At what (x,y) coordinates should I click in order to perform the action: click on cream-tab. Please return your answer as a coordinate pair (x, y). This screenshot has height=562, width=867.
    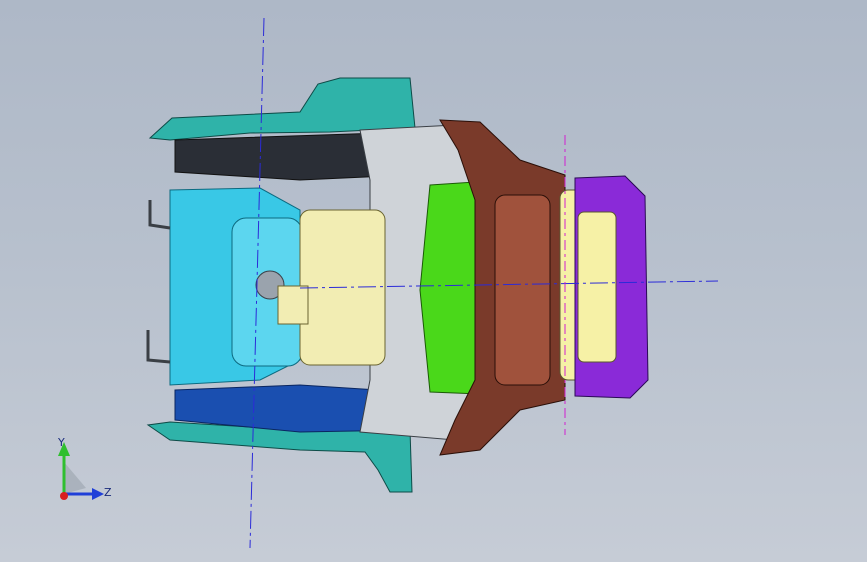
    Looking at the image, I should click on (293, 305).